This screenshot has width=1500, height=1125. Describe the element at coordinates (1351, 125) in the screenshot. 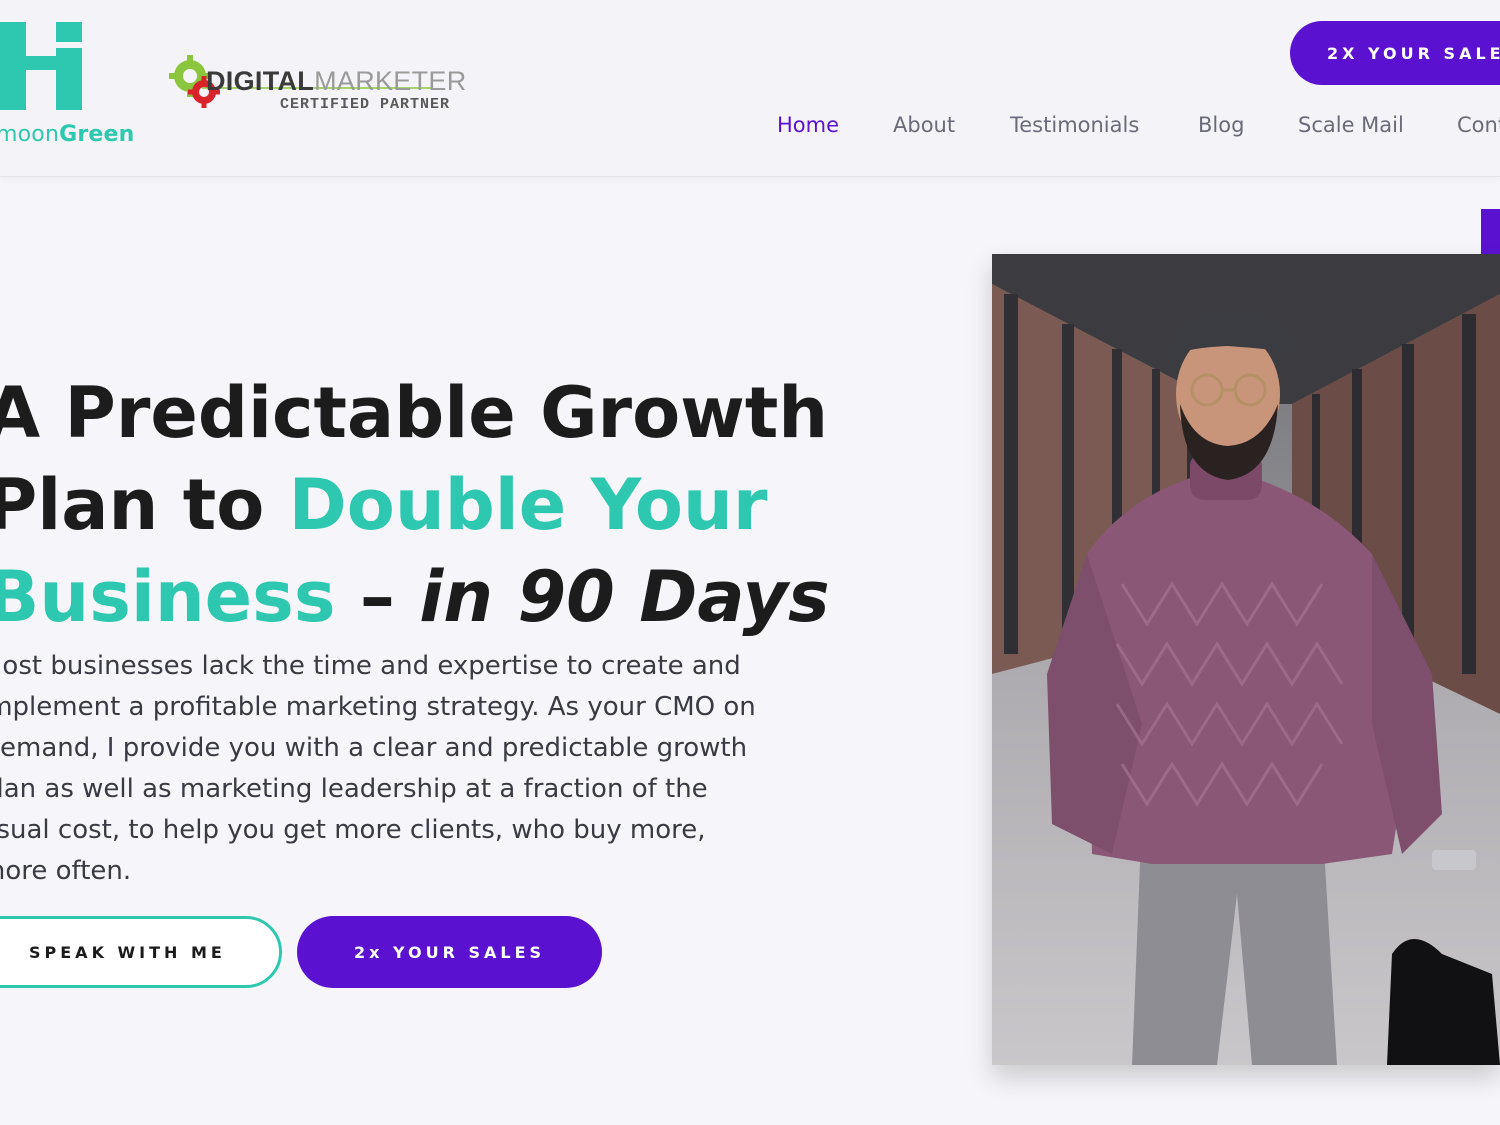

I see `nav-scale-mail: Scale Mail` at that location.